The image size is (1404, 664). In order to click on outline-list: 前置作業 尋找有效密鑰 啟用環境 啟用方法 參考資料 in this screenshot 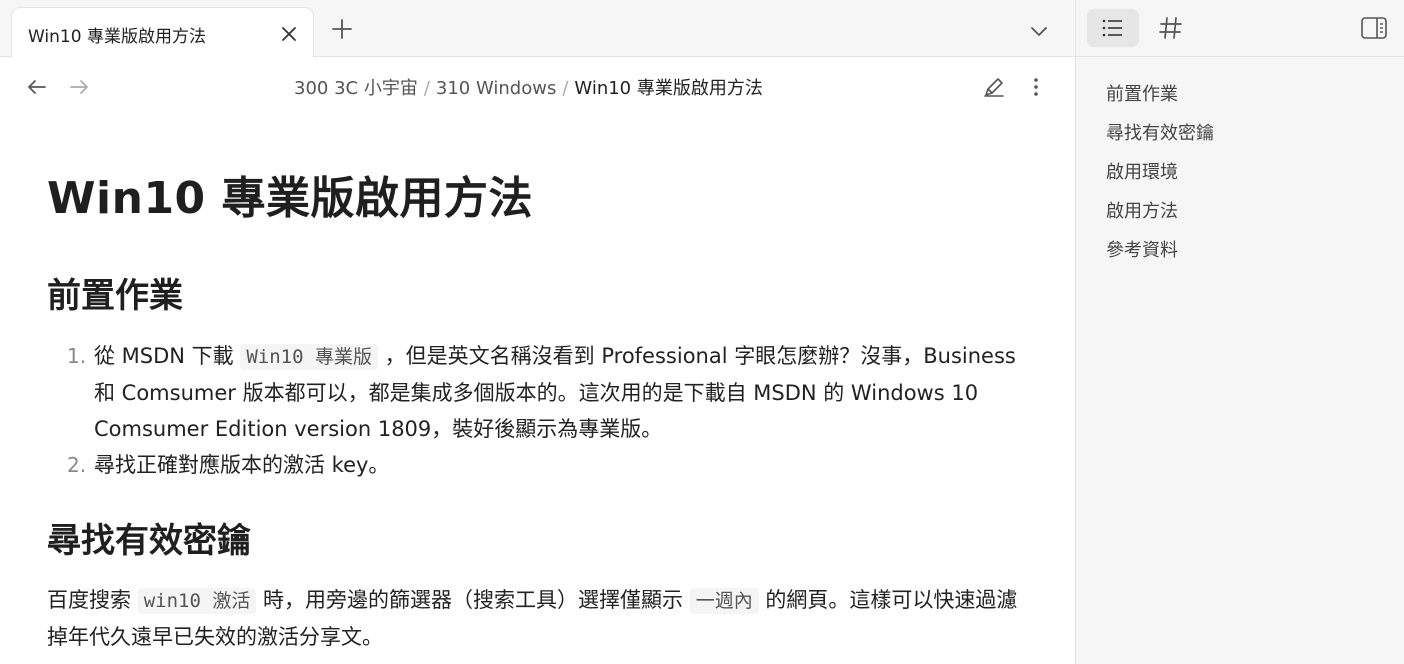, I will do `click(1160, 179)`.